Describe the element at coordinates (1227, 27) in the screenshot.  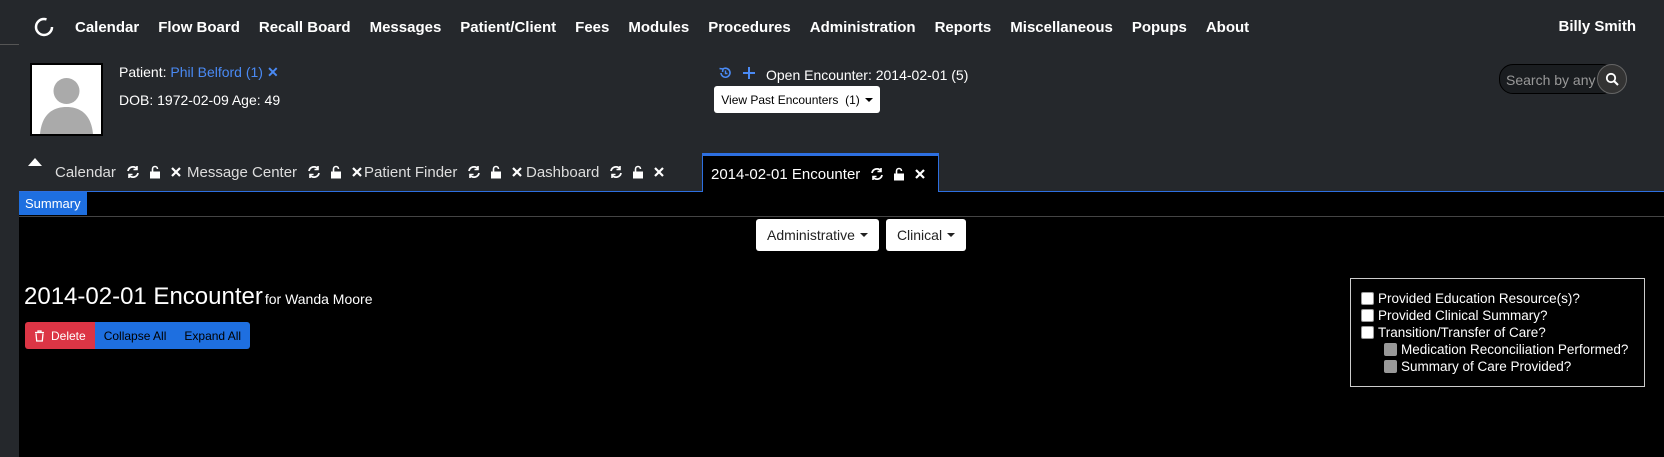
I see `menu-about: About` at that location.